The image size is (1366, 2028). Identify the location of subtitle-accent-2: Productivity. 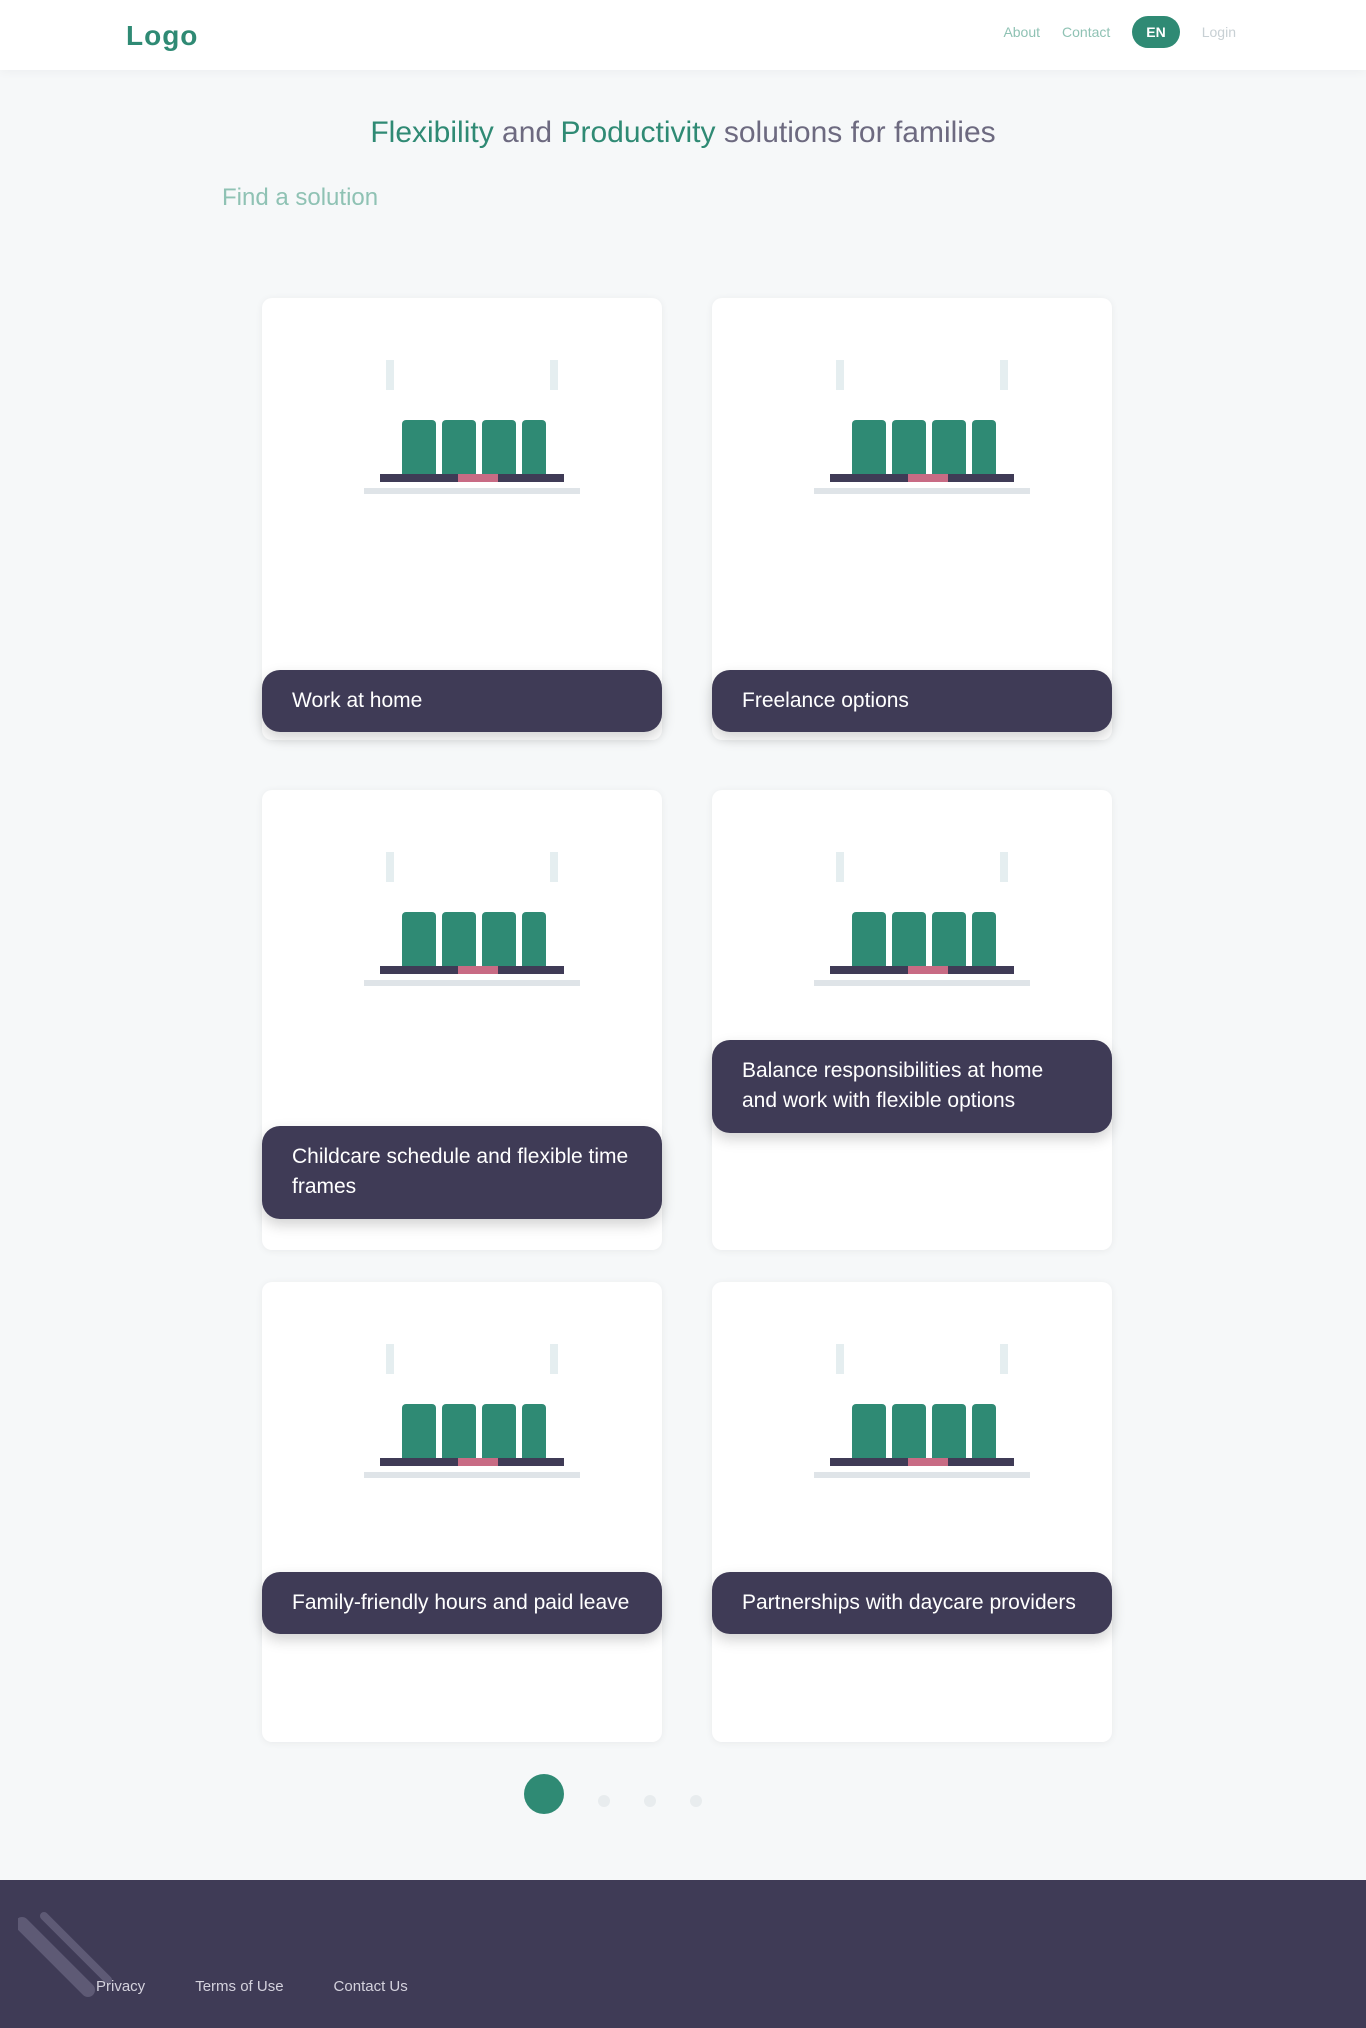
(638, 132).